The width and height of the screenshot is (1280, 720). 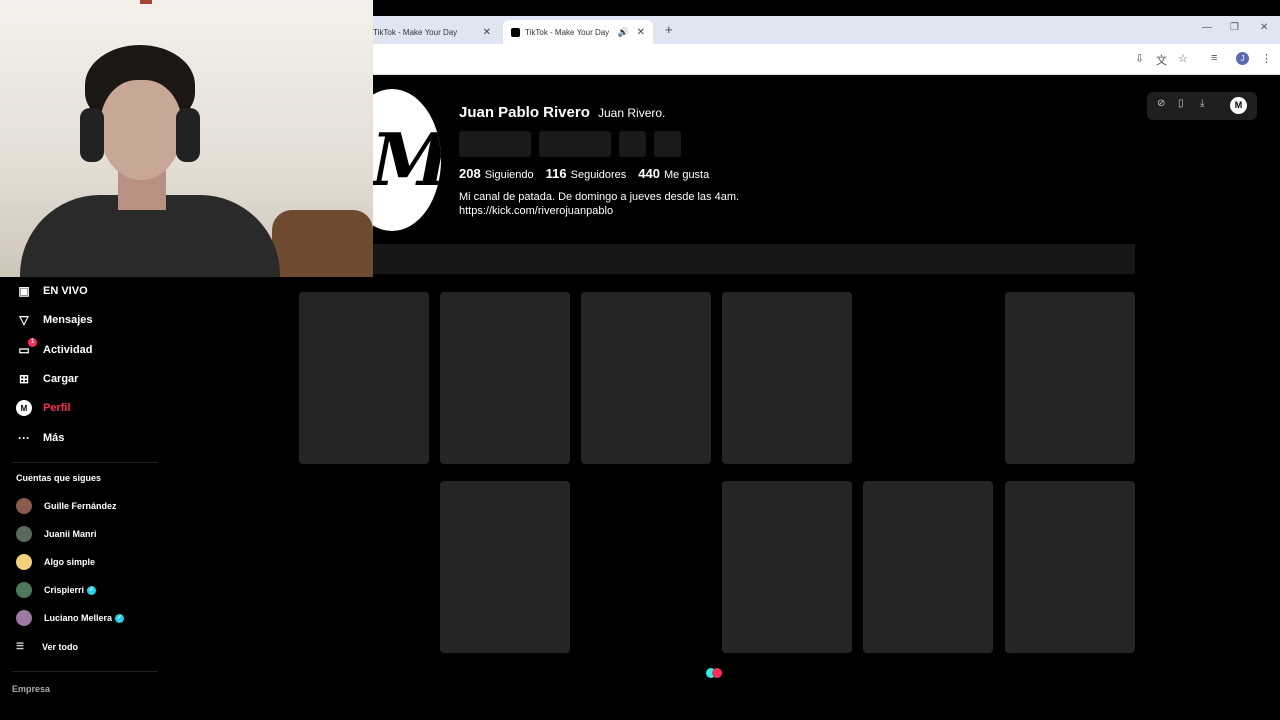 What do you see at coordinates (40, 438) in the screenshot?
I see `sidebar-item-more: ··· Más` at bounding box center [40, 438].